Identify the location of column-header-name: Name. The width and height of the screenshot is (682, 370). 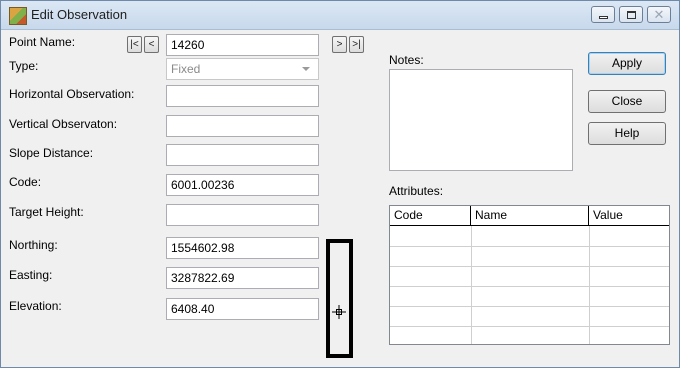
(530, 215).